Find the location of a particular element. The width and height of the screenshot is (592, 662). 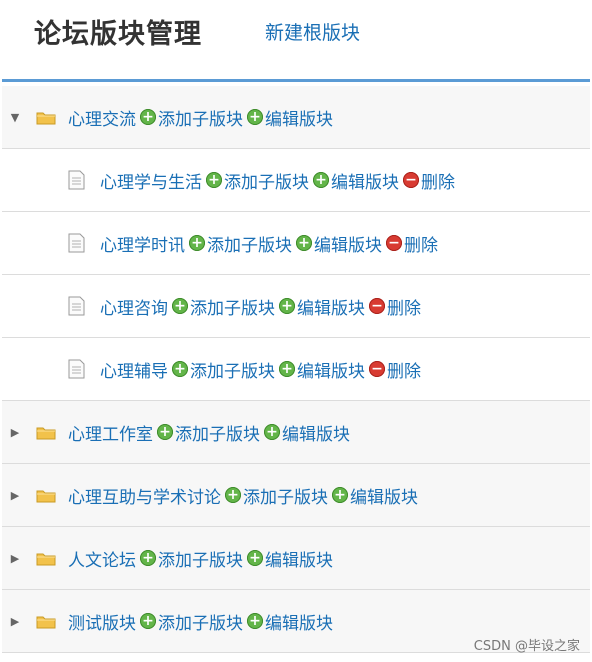

tree-row: 心理学与生活 + 添加子版块 + 编辑版块 − 删除 is located at coordinates (296, 180).